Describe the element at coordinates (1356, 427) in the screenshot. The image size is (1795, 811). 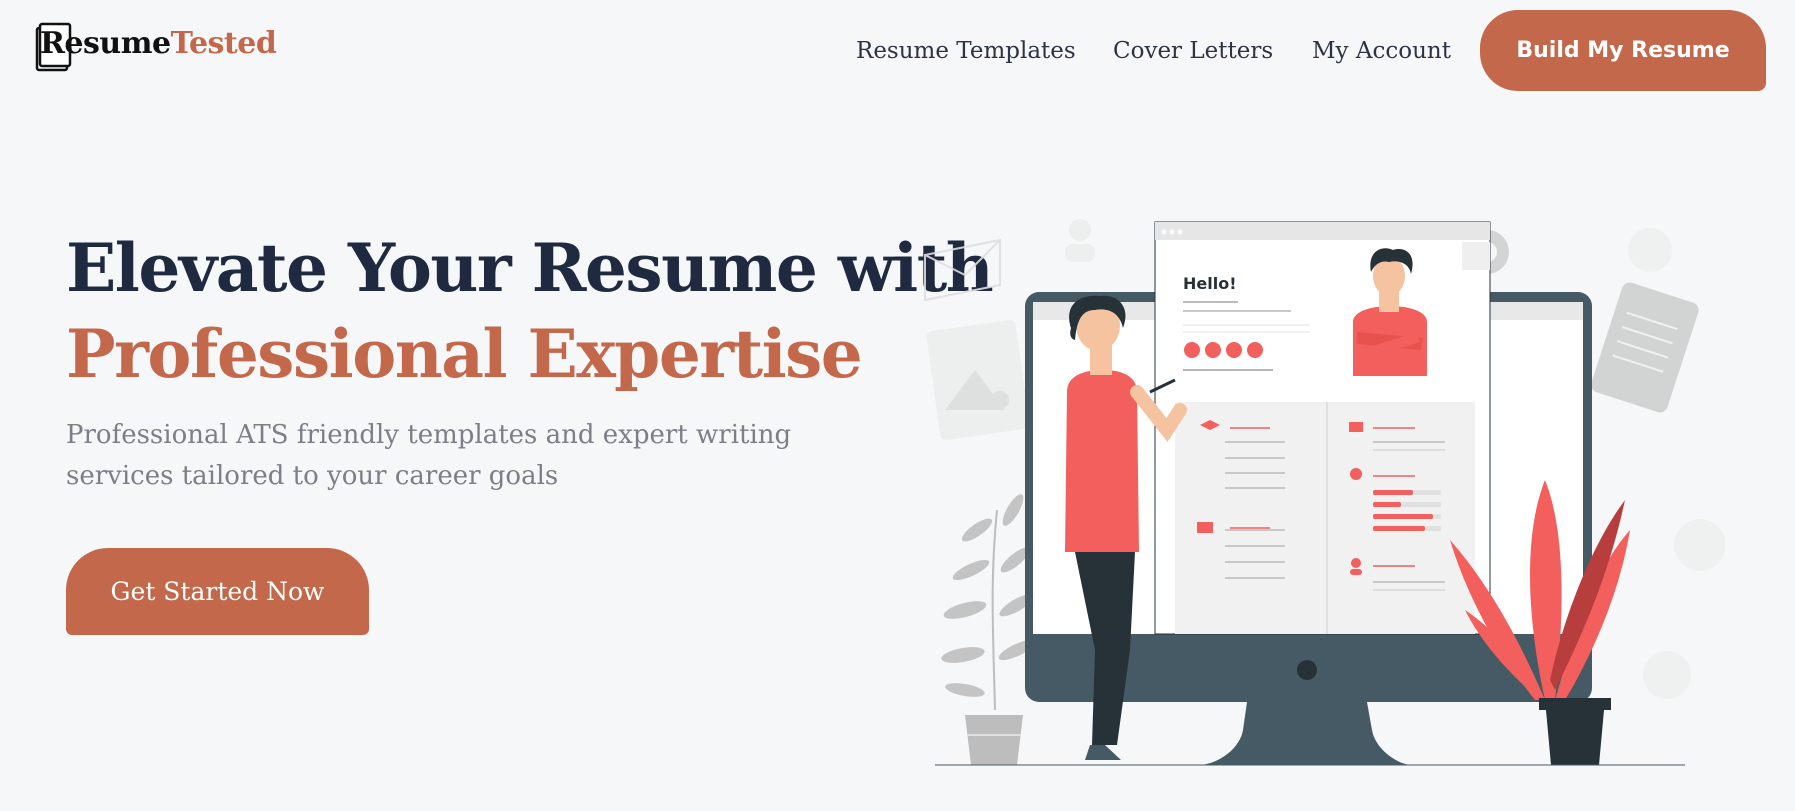
I see `computer-icon` at that location.